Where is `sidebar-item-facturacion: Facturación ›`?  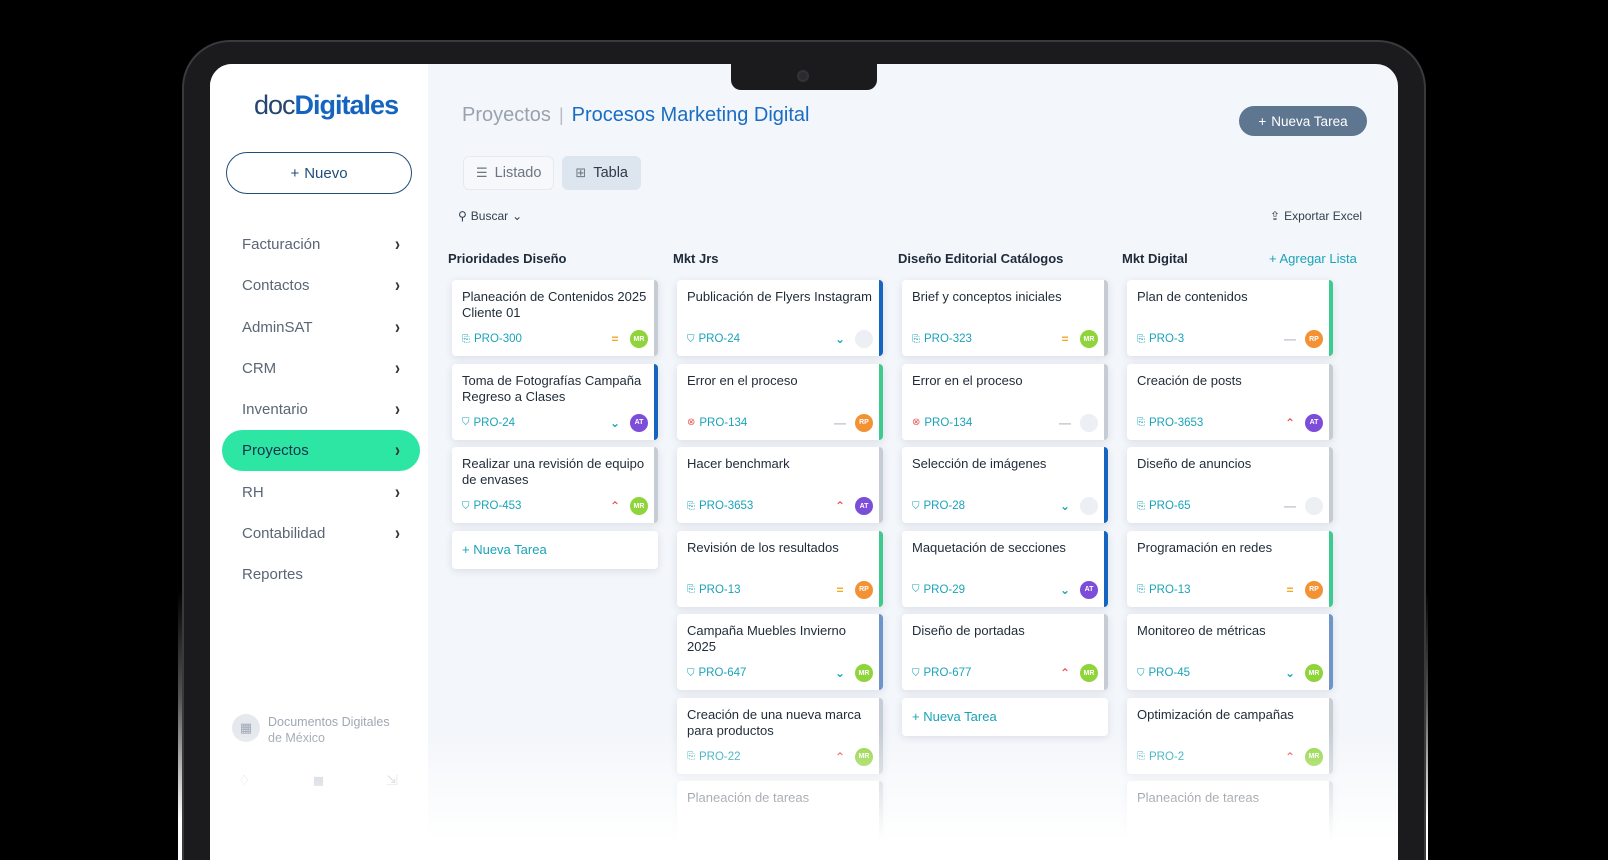 sidebar-item-facturacion: Facturación › is located at coordinates (321, 244).